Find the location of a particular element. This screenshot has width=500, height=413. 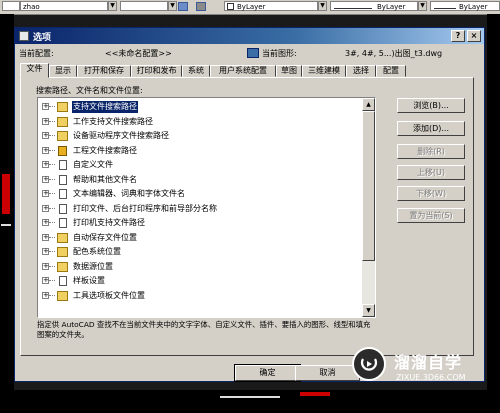

tree-item: + 支持文件搜索路径 is located at coordinates (200, 107).